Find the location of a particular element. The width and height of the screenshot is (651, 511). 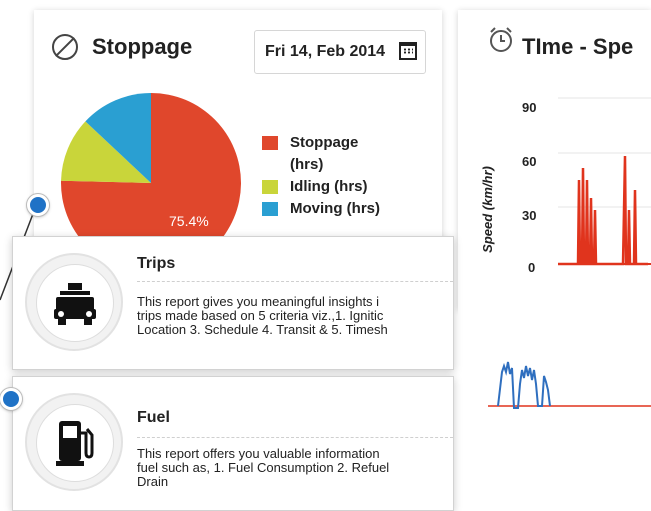

trips-icon-badge is located at coordinates (74, 302).